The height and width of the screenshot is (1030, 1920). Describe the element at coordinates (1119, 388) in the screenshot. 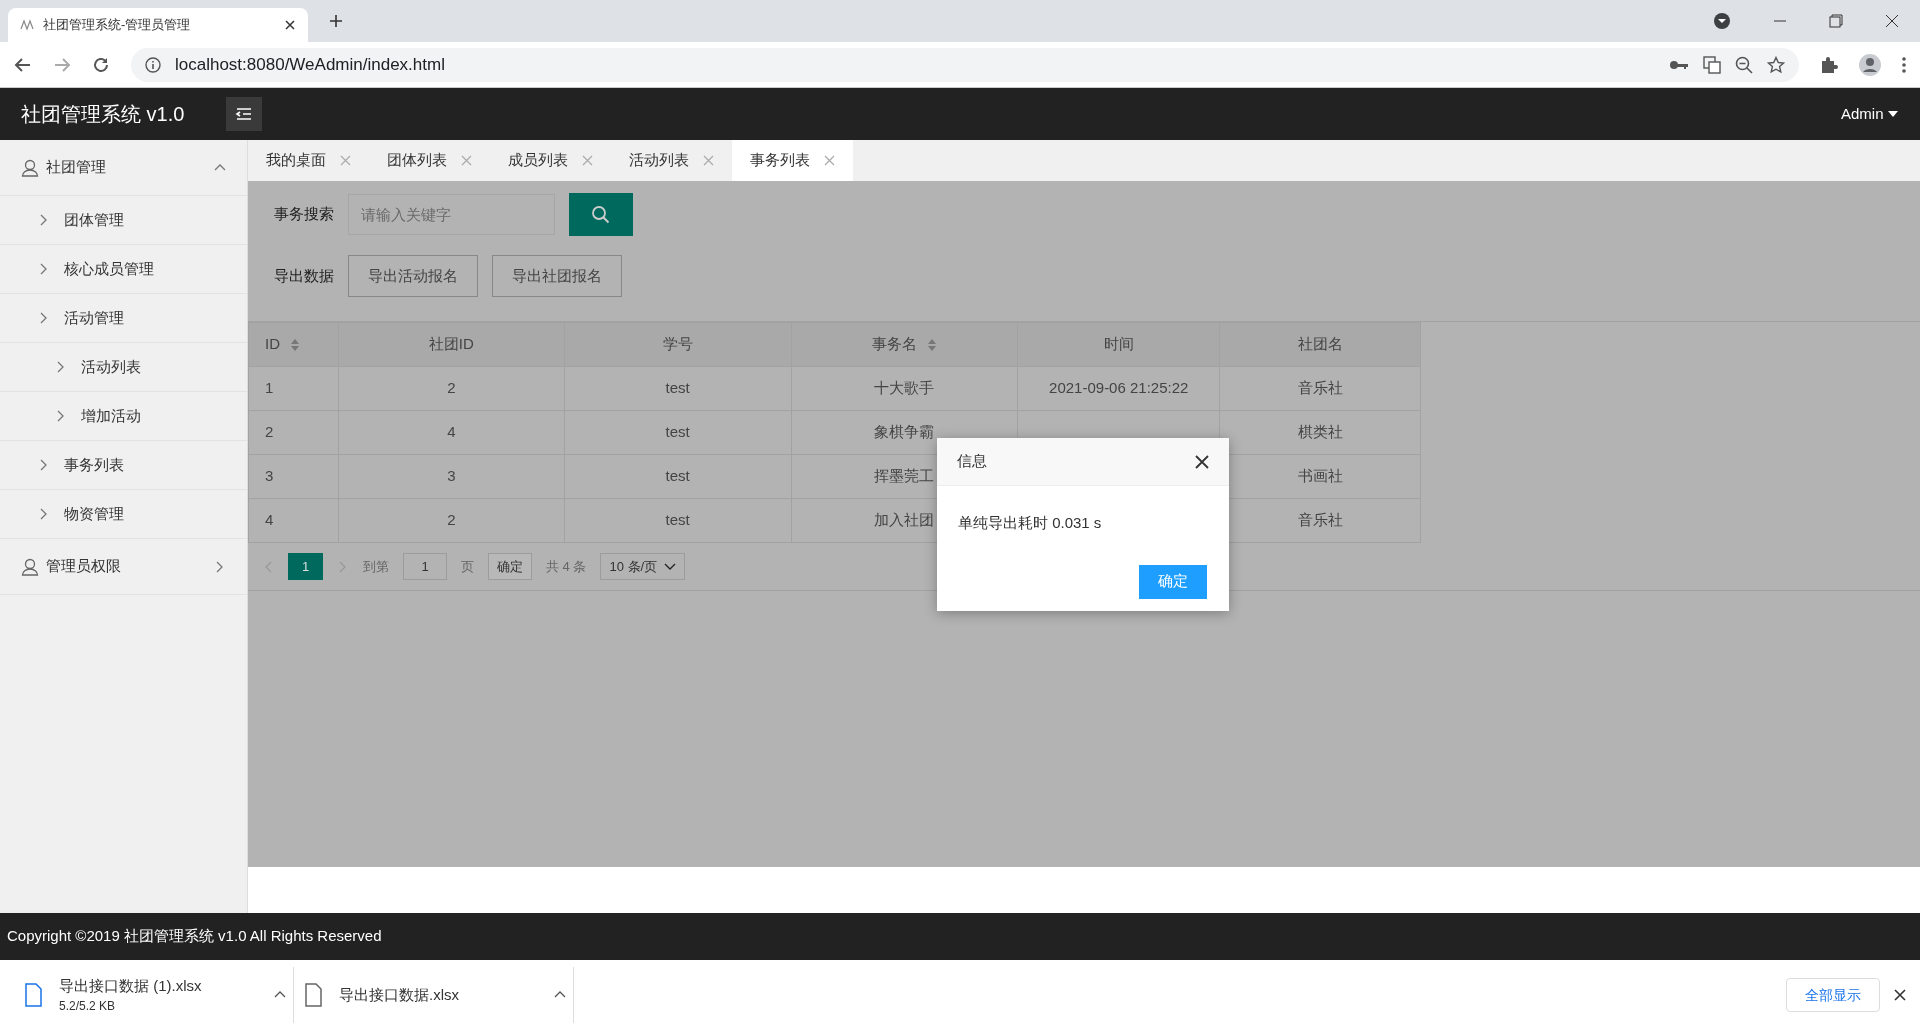

I see `table-cell: 2021-09-06 21:25:22` at that location.